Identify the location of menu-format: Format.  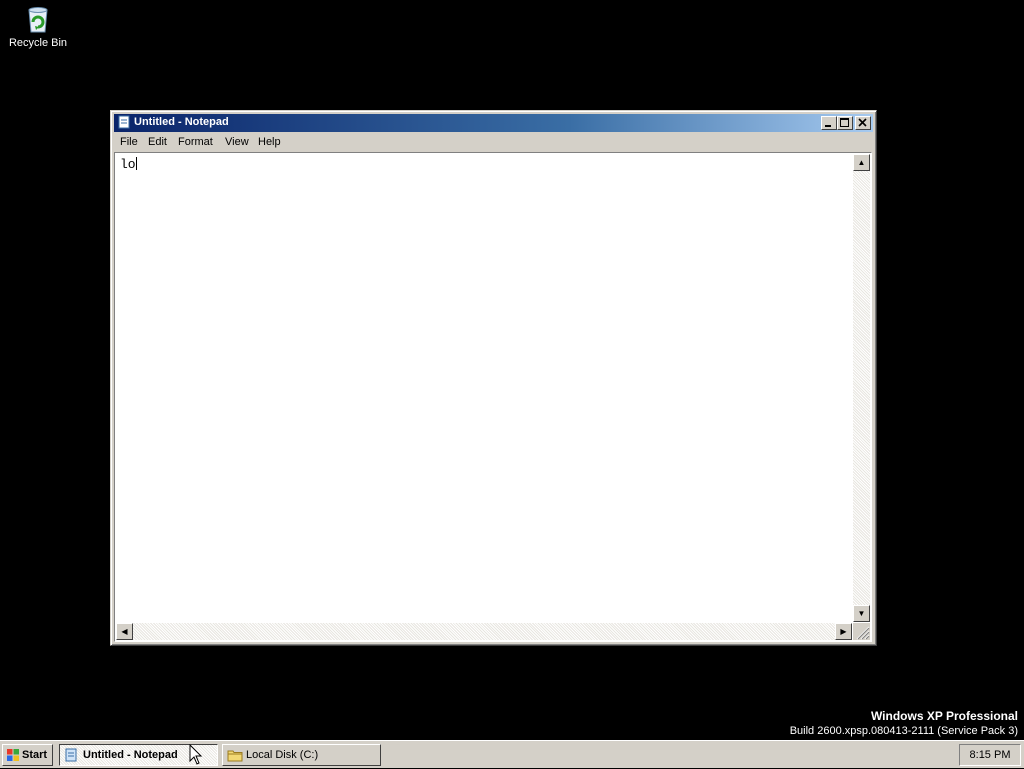
(195, 142).